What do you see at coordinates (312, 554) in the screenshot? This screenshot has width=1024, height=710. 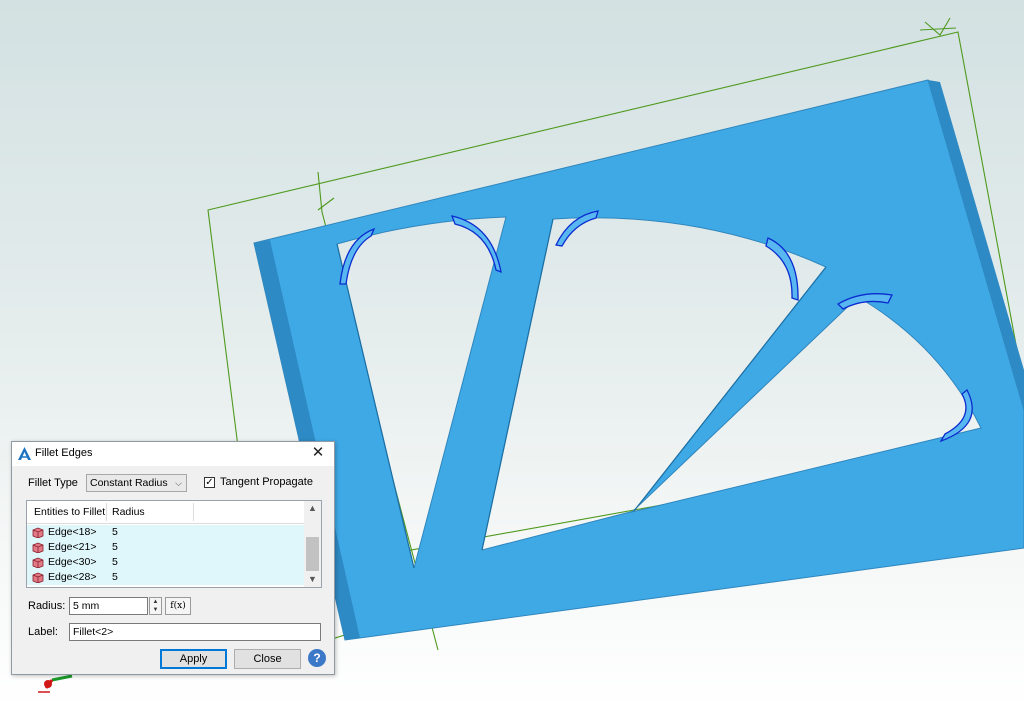 I see `scroll-thumb` at bounding box center [312, 554].